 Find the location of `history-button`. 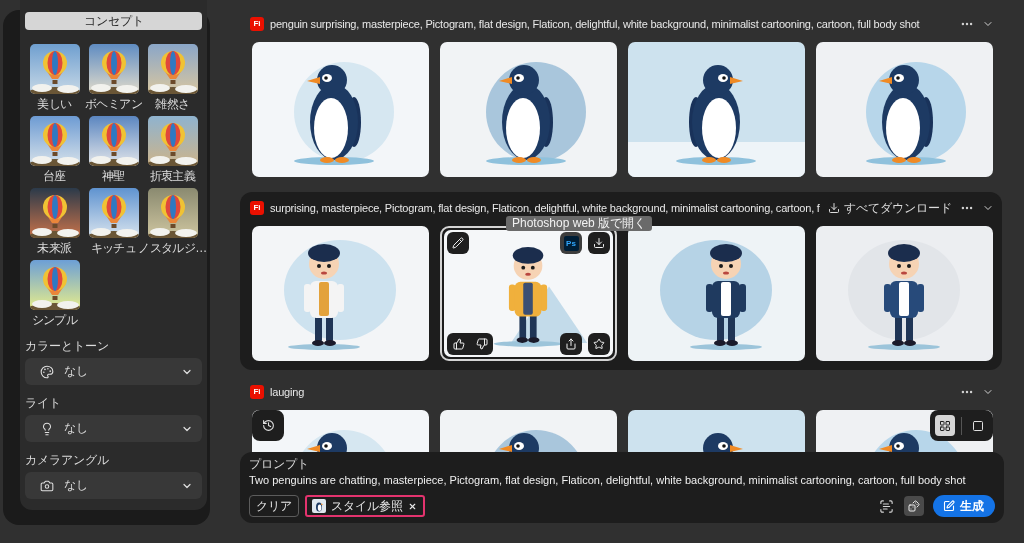

history-button is located at coordinates (268, 425).